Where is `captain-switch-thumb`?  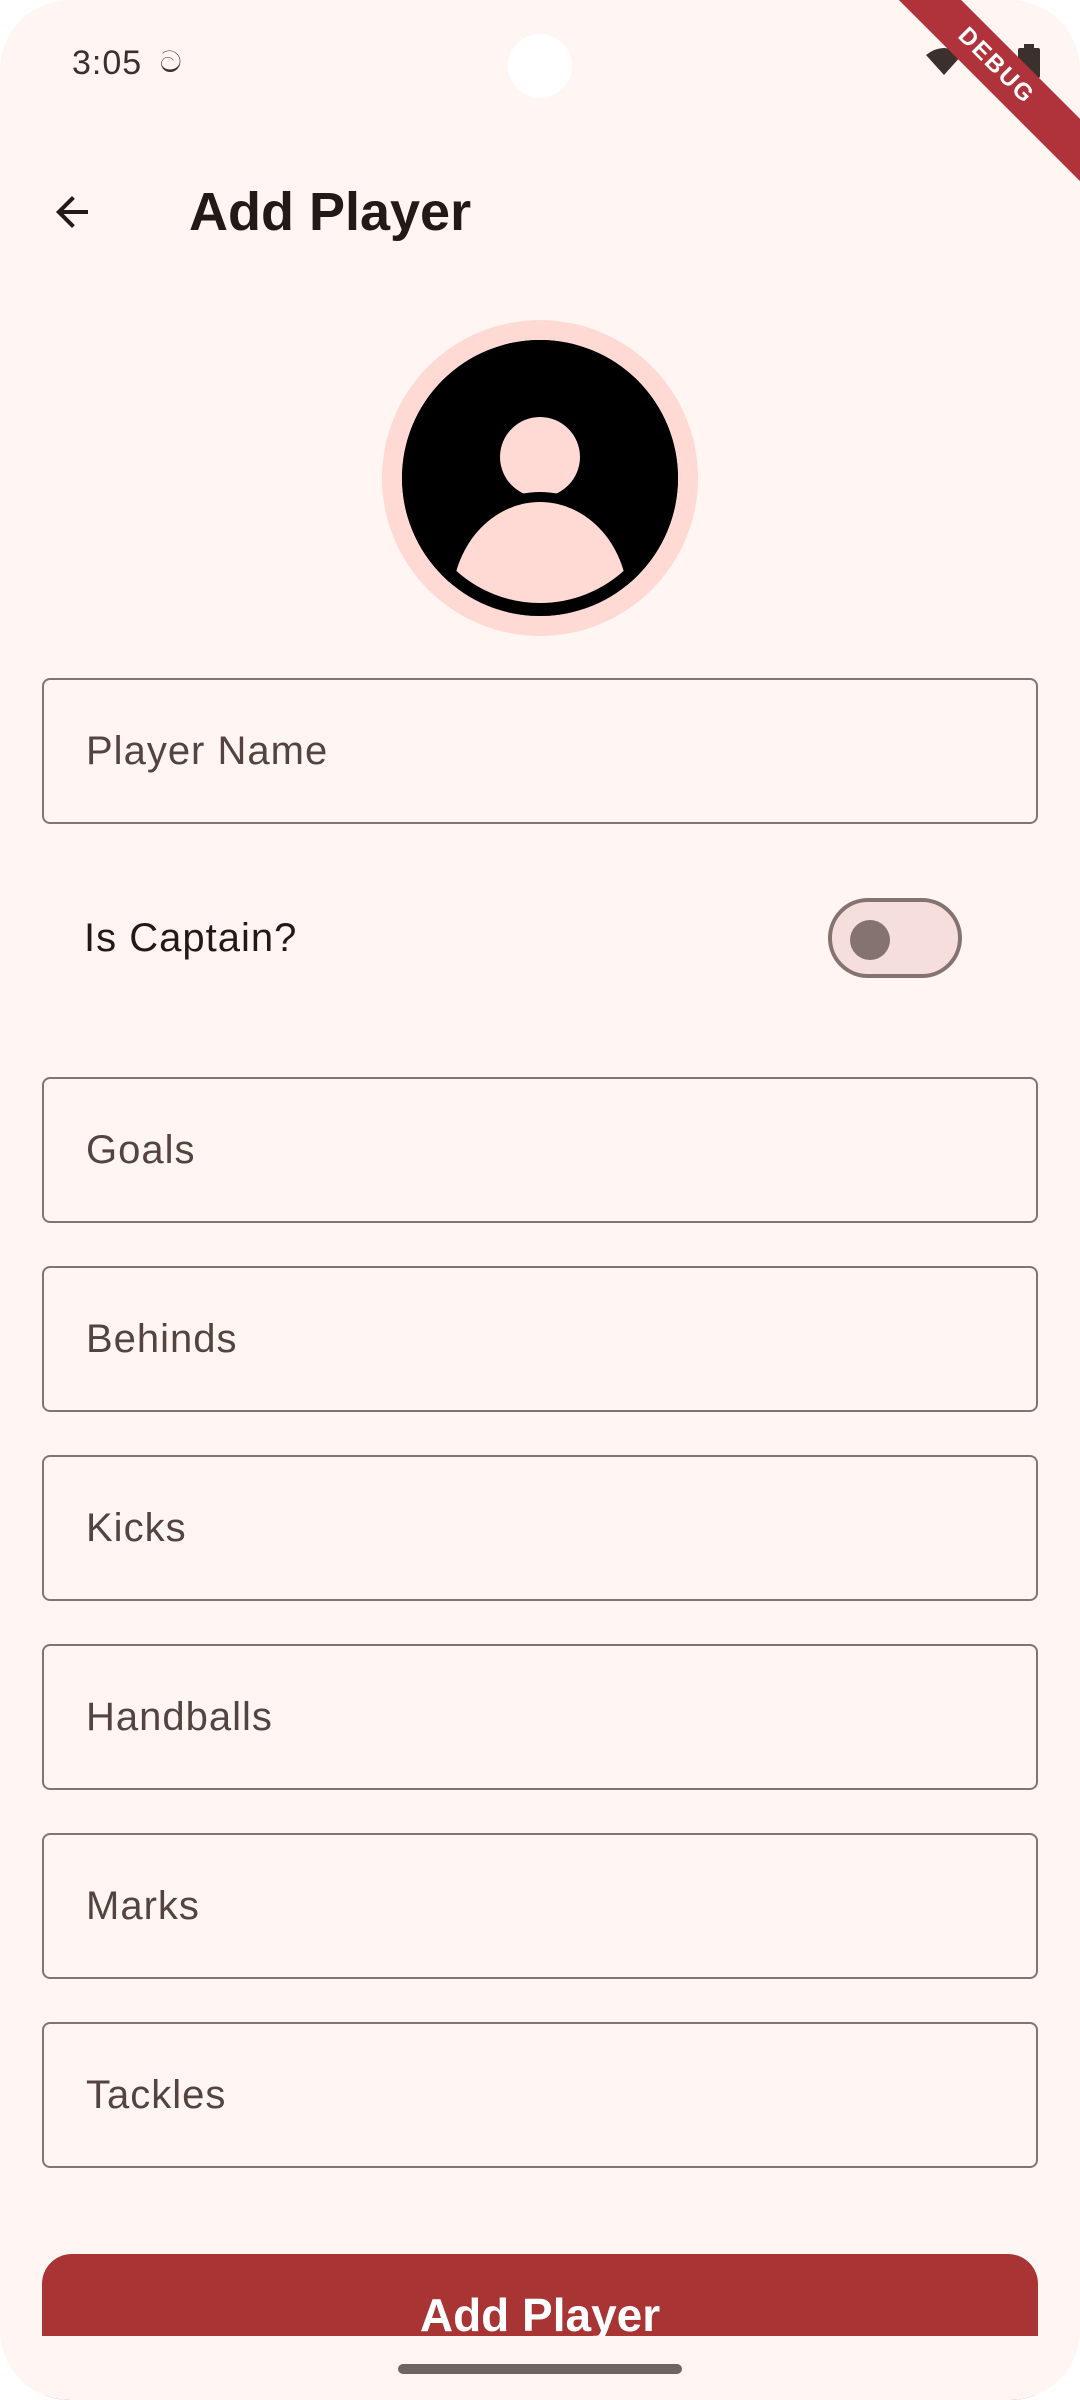
captain-switch-thumb is located at coordinates (870, 940).